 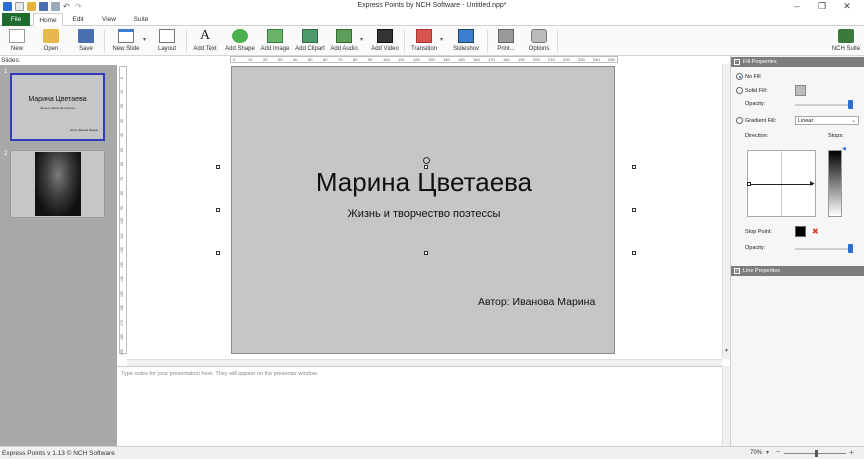 I want to click on line-properties-header: + Line Properties, so click(x=797, y=271).